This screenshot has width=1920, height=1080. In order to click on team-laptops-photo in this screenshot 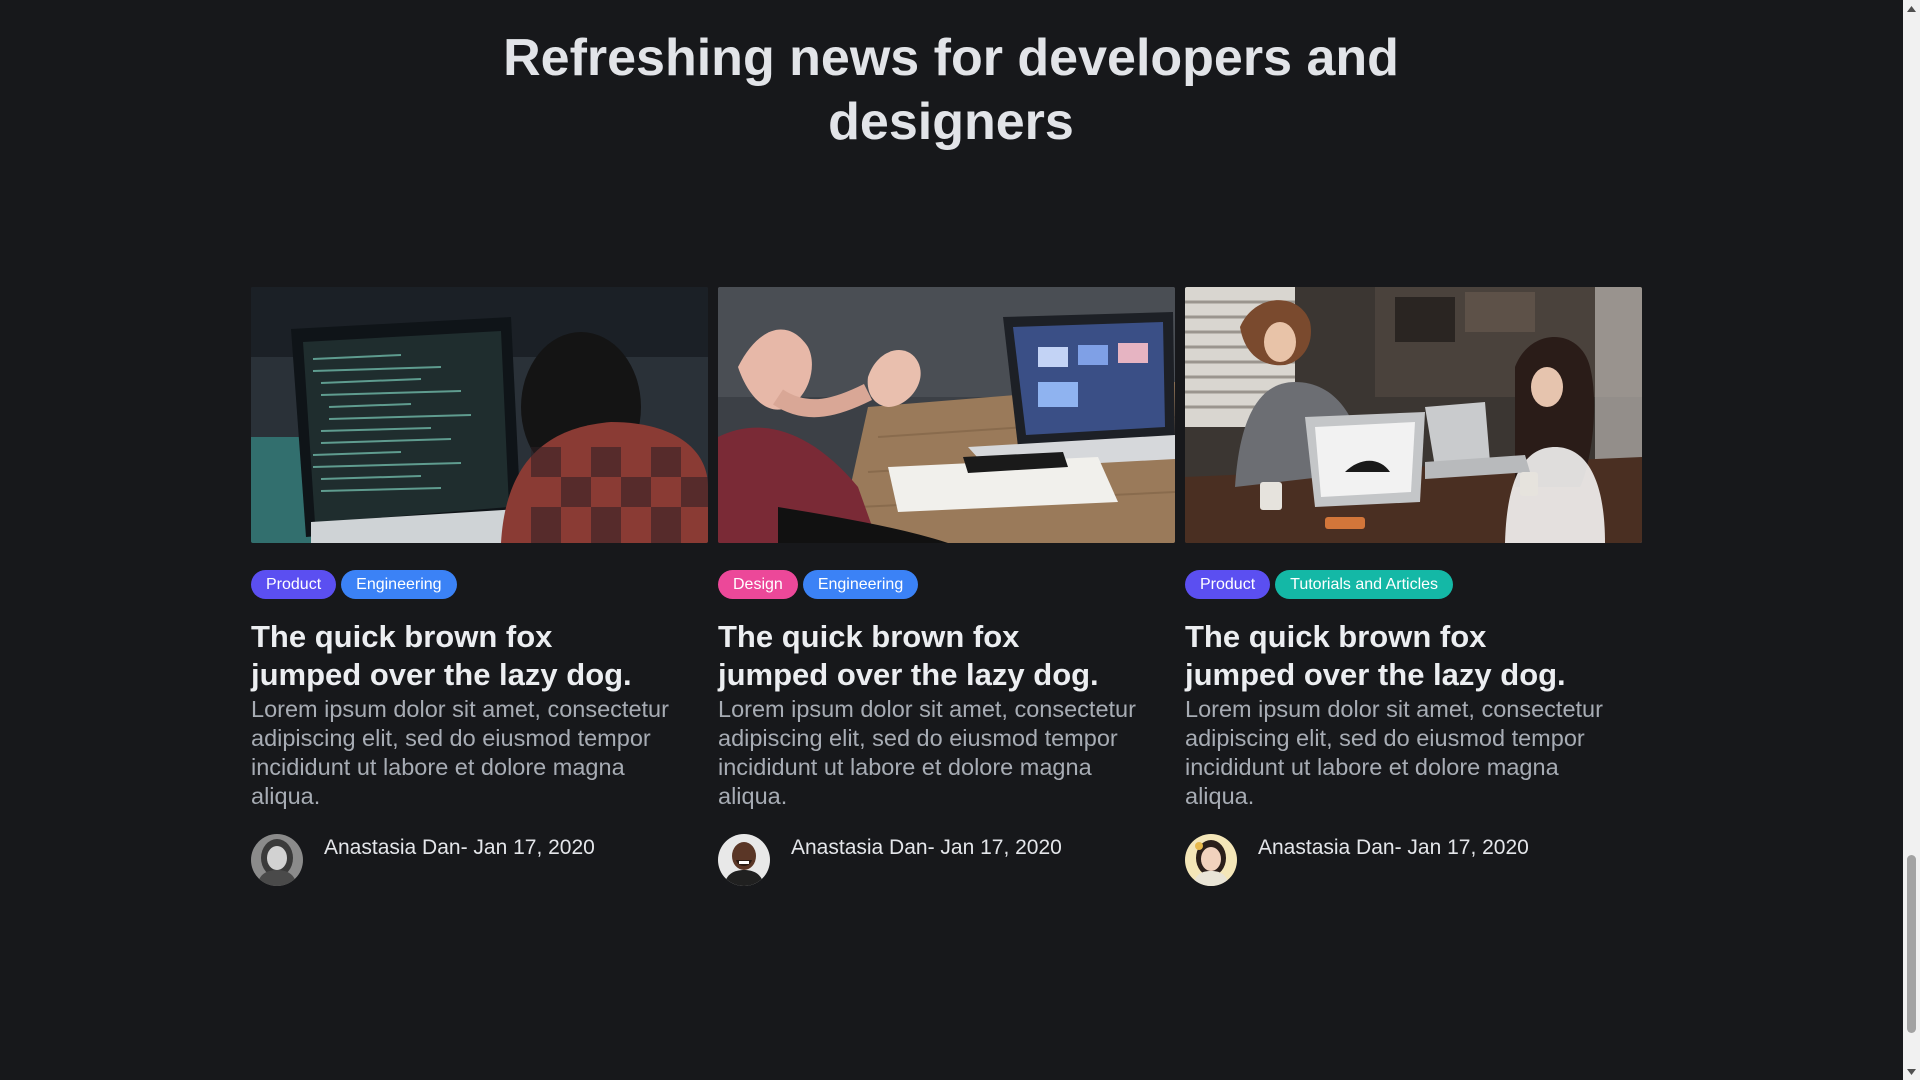, I will do `click(1413, 415)`.